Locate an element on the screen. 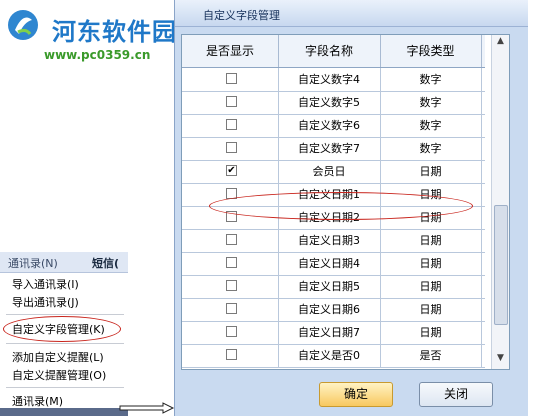  table-header: 是否显示 字段名称 字段类型 is located at coordinates (333, 51).